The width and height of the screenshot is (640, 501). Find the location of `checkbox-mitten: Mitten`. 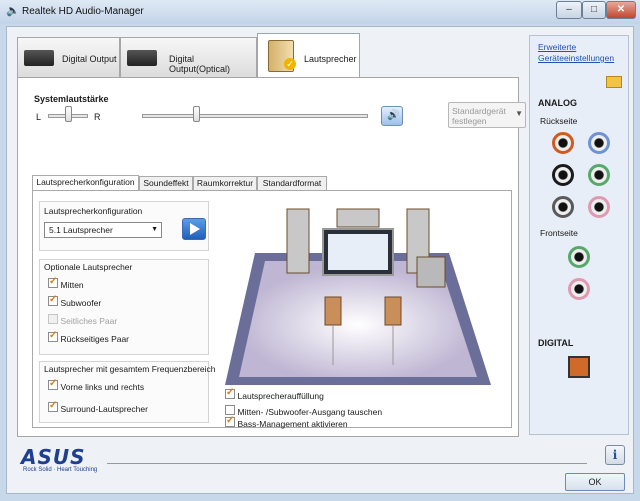

checkbox-mitten: Mitten is located at coordinates (123, 283).